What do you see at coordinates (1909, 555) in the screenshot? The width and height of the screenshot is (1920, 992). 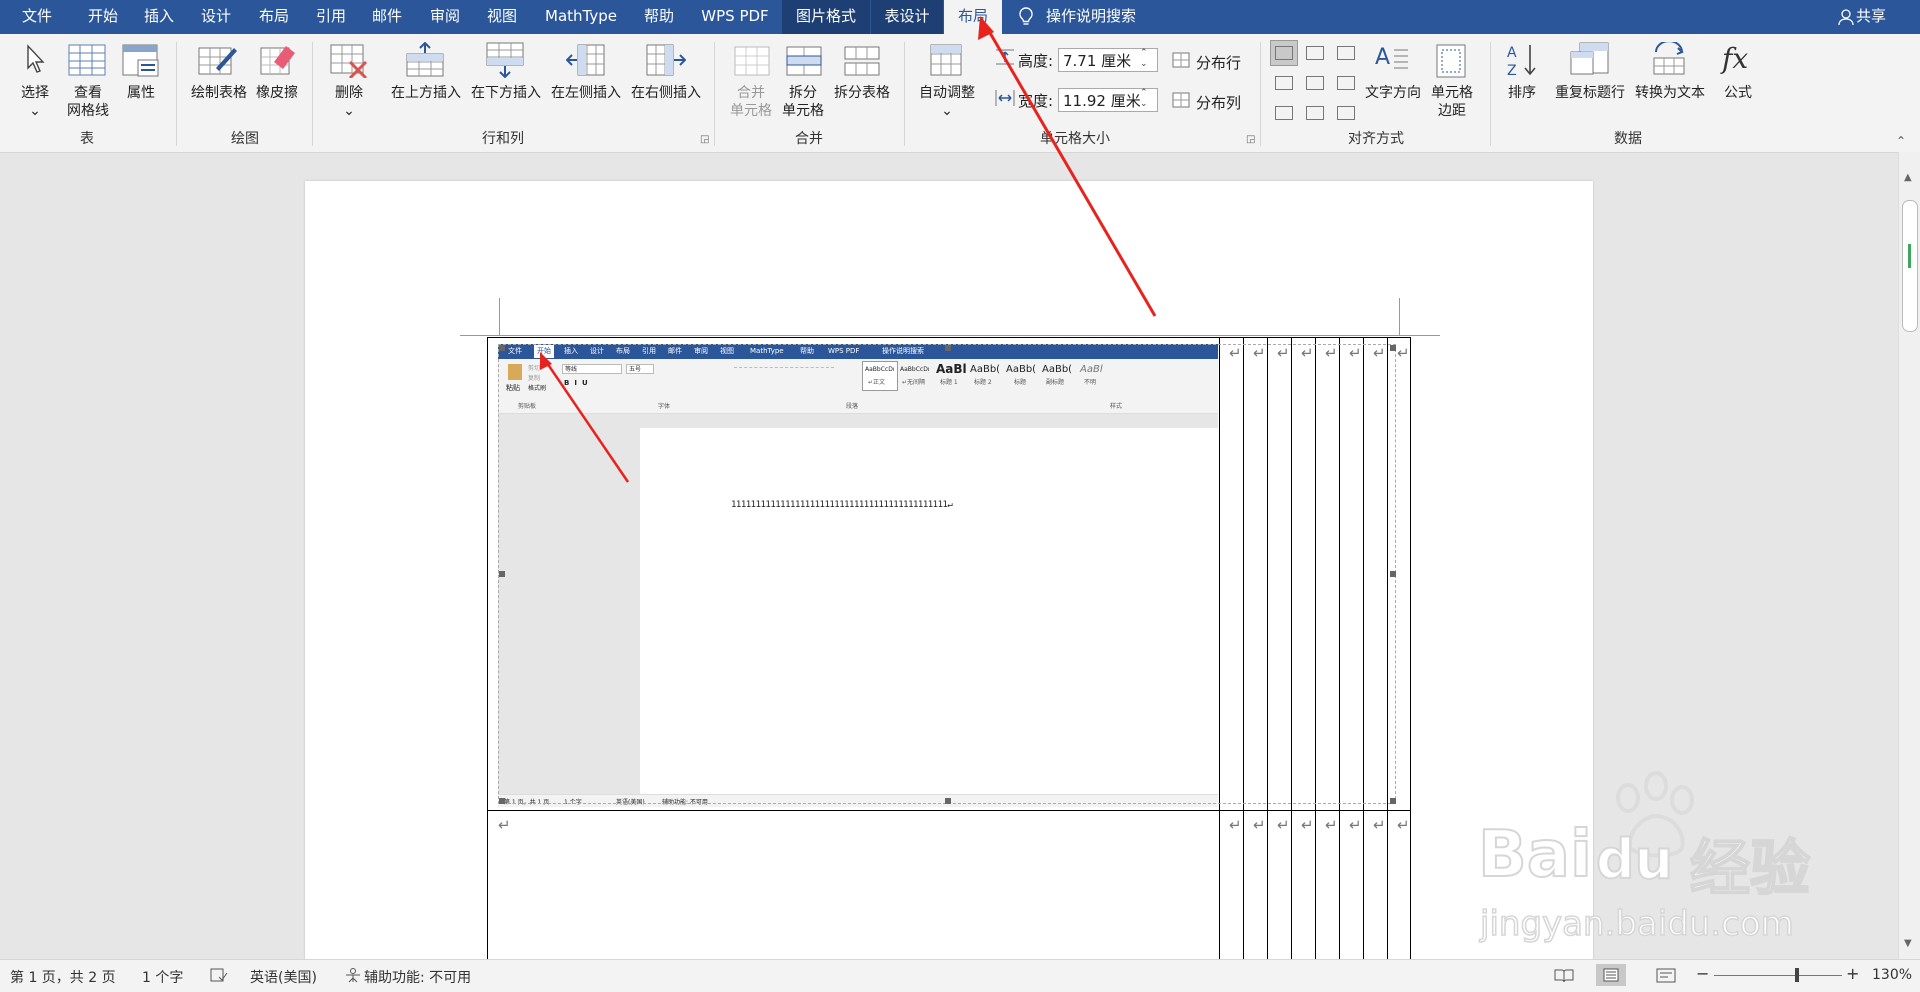 I see `vertical-scrollbar: ▲ ▼` at bounding box center [1909, 555].